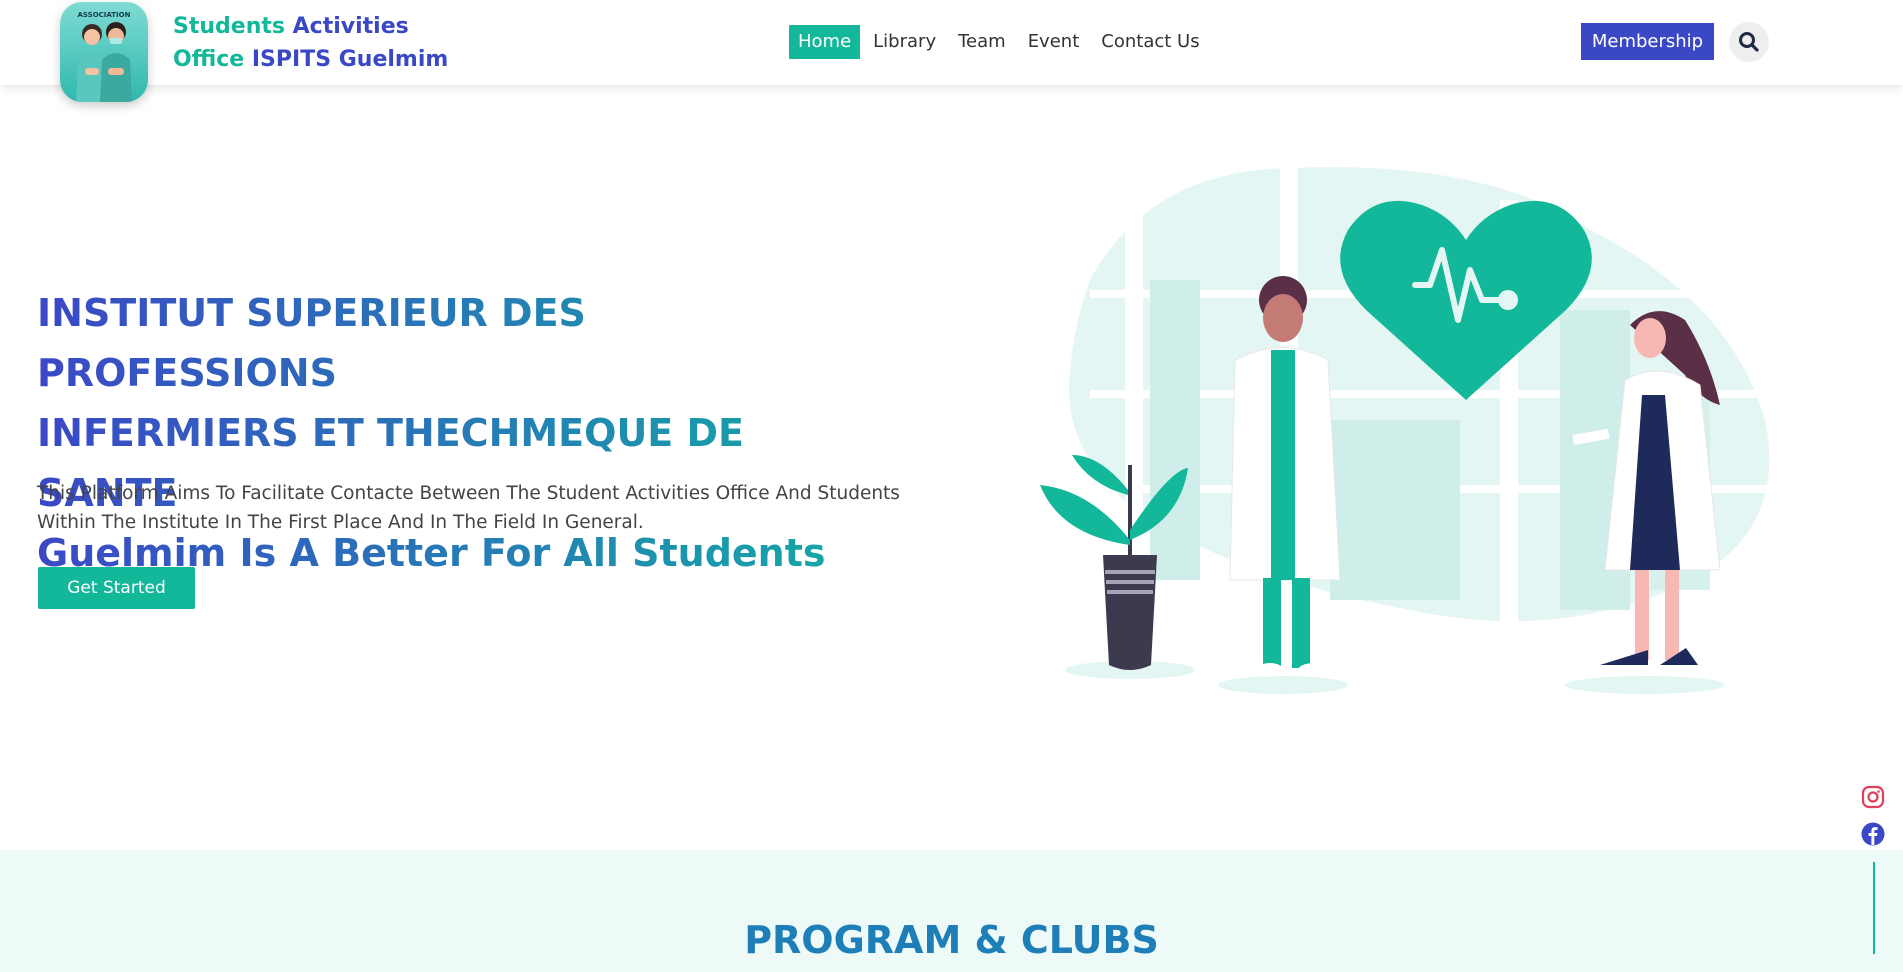 The width and height of the screenshot is (1903, 972). I want to click on facebook-icon, so click(1873, 834).